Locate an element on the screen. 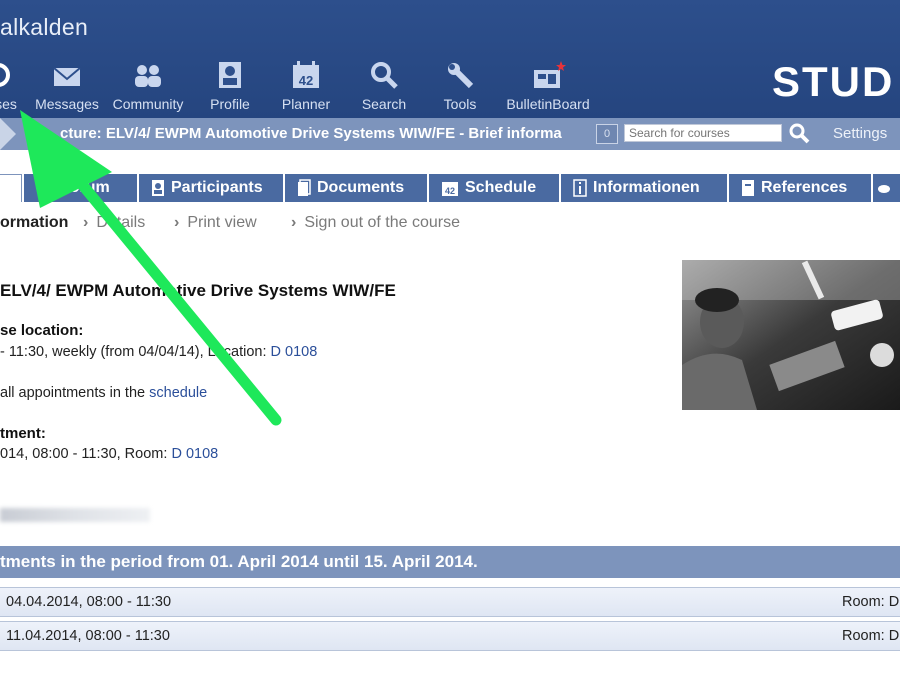 The image size is (900, 700). nav-planner: 42 Planner is located at coordinates (306, 86).